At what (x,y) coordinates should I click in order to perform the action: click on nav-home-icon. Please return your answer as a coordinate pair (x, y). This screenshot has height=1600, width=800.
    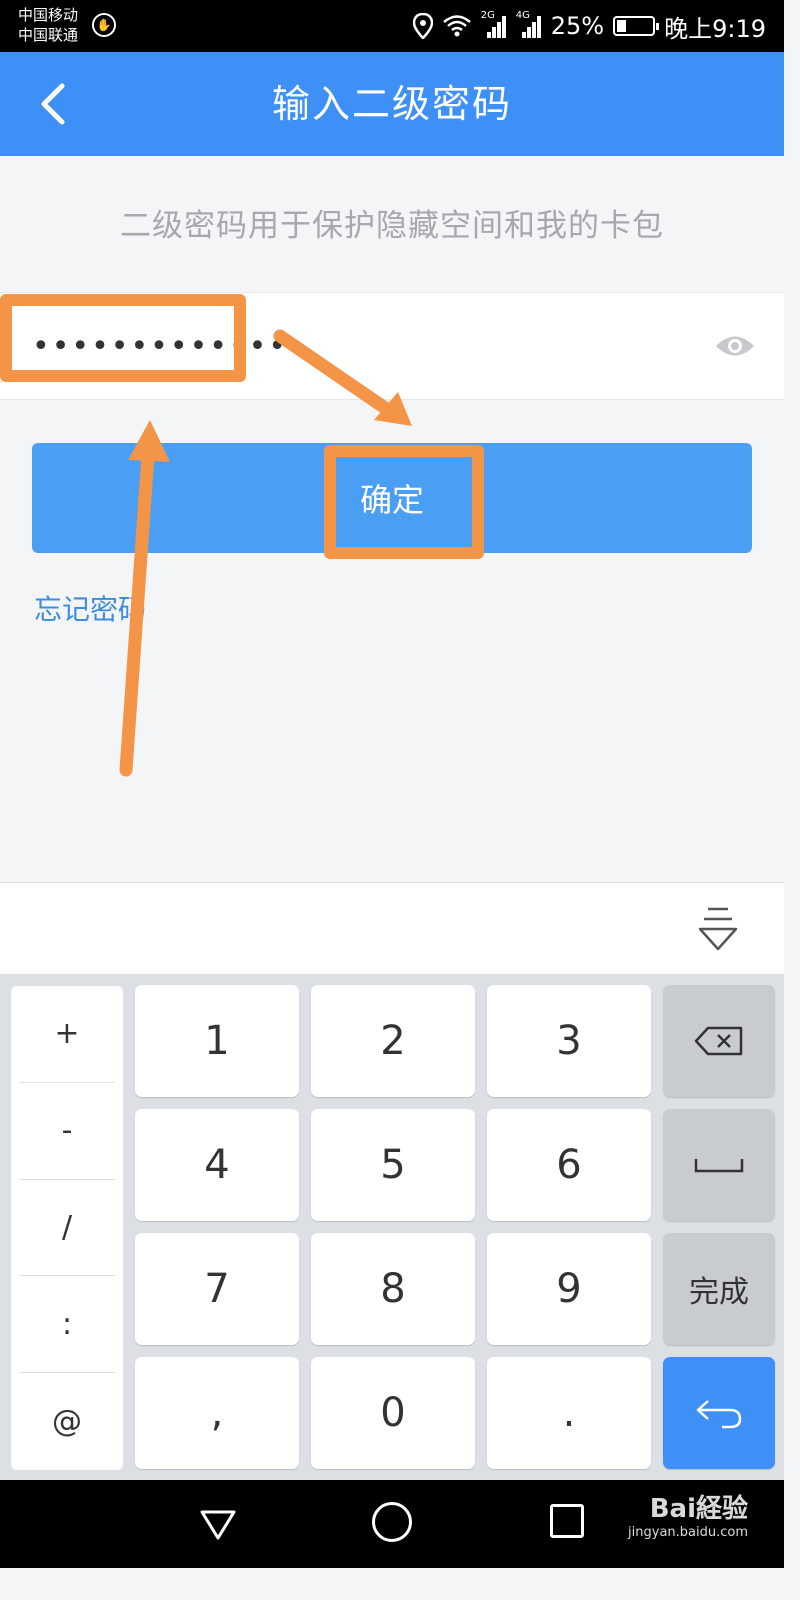
    Looking at the image, I should click on (392, 1522).